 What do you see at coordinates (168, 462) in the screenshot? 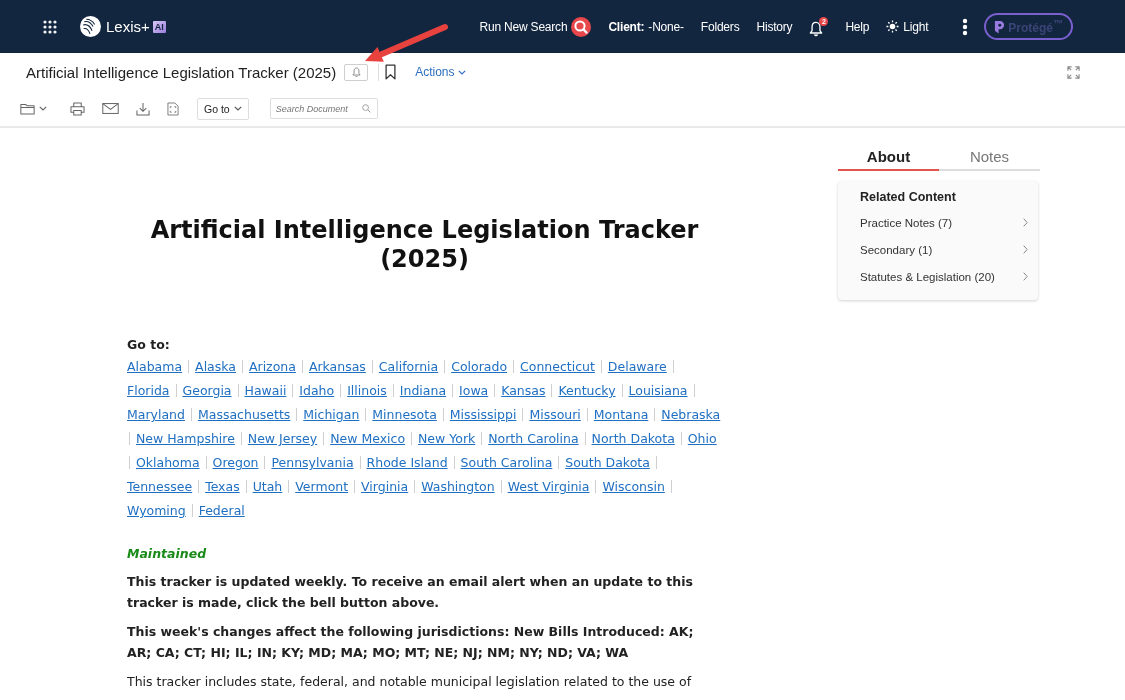
I see `jurisdiction-link: Oklahoma` at bounding box center [168, 462].